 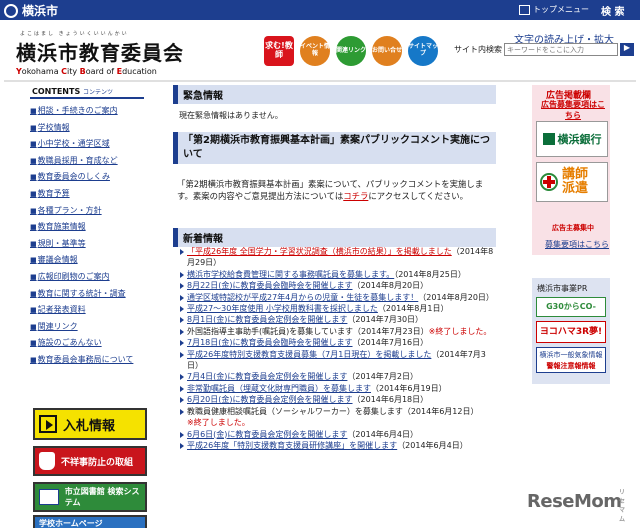 What do you see at coordinates (423, 51) in the screenshot?
I see `sitemap-button: サイトマップ` at bounding box center [423, 51].